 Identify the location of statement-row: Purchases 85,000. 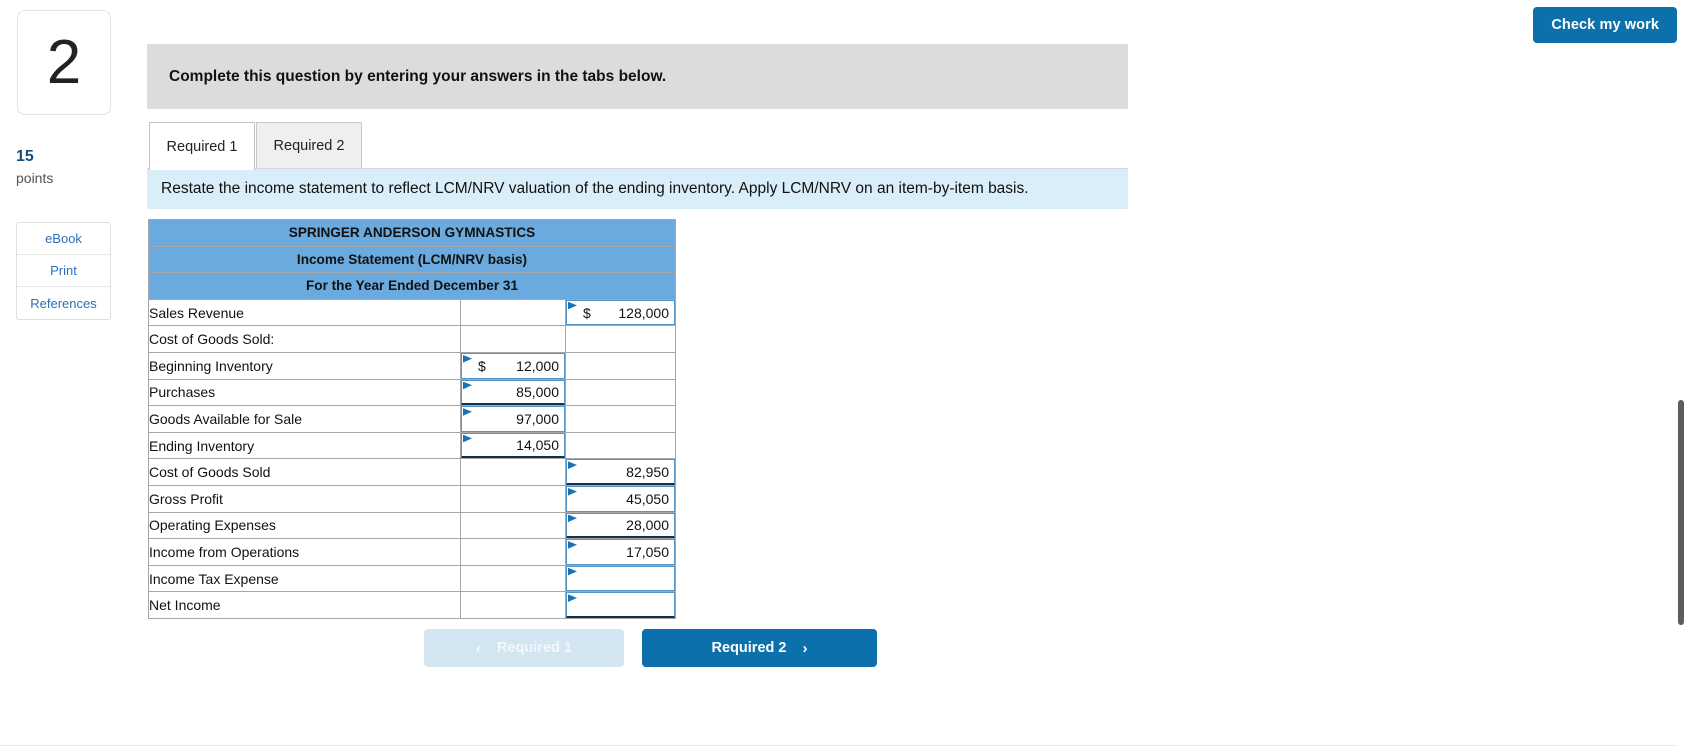
(412, 392).